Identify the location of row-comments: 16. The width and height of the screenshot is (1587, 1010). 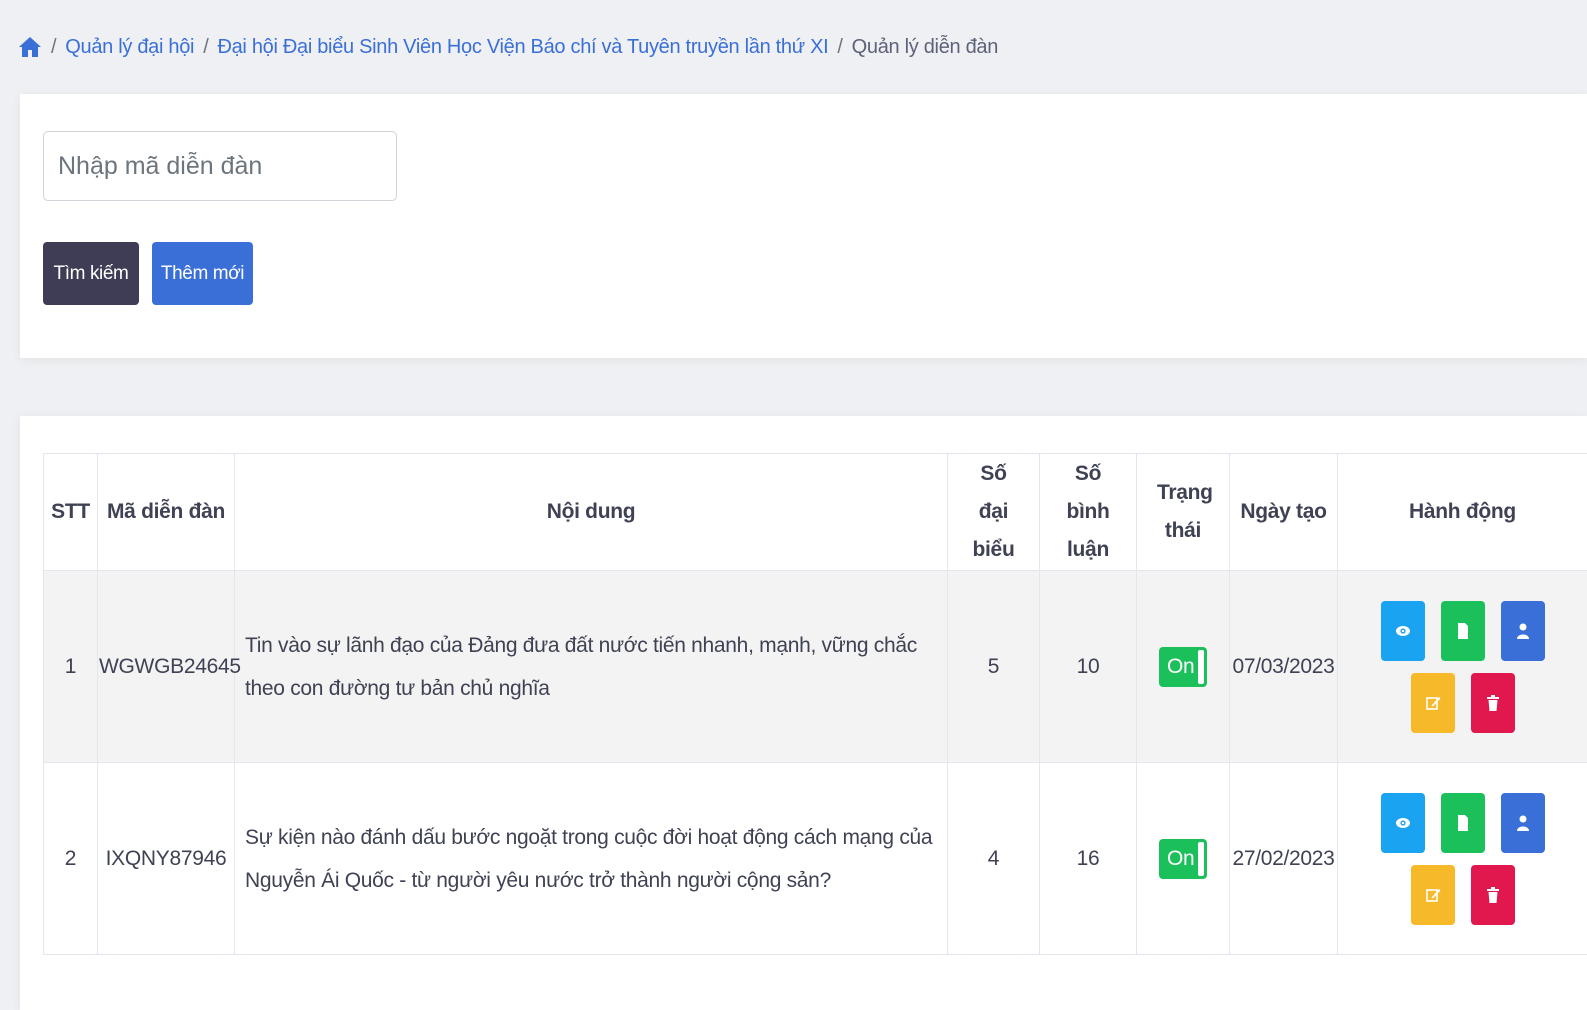
(1088, 858).